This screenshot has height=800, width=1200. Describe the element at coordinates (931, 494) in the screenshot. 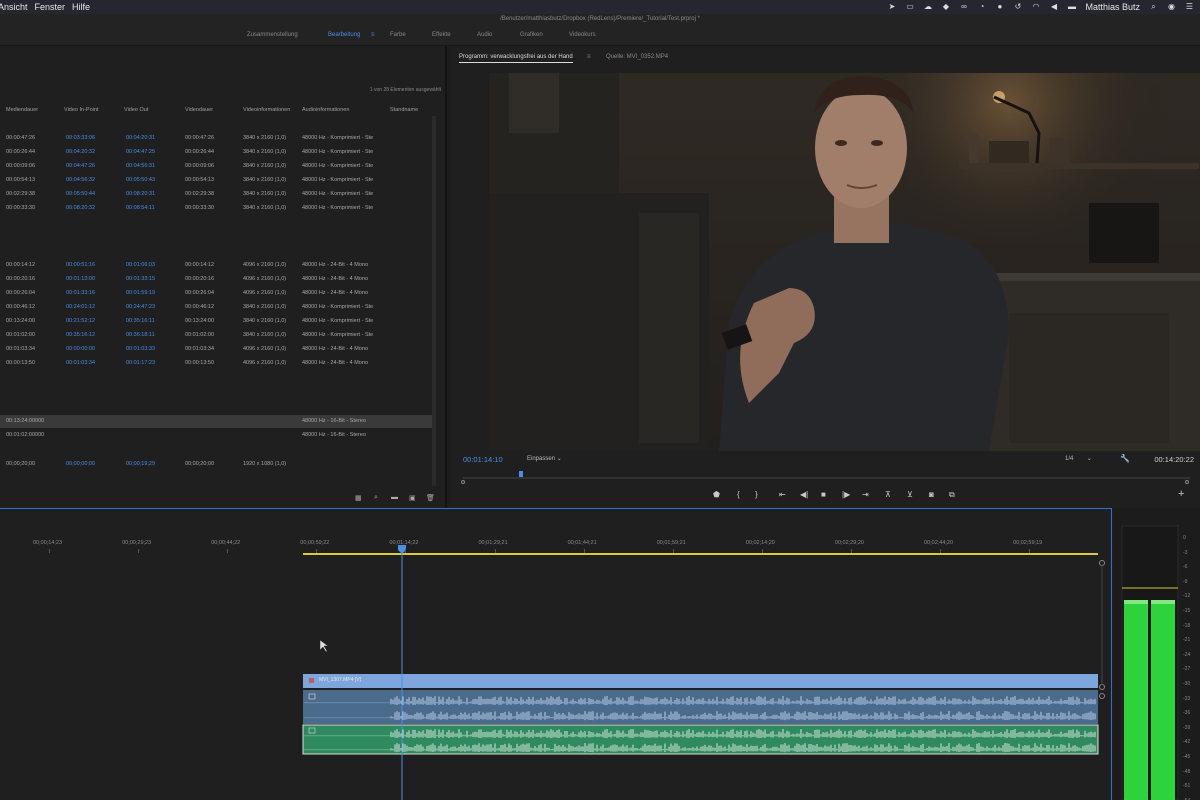

I see `export-frame-icon: ◙` at that location.